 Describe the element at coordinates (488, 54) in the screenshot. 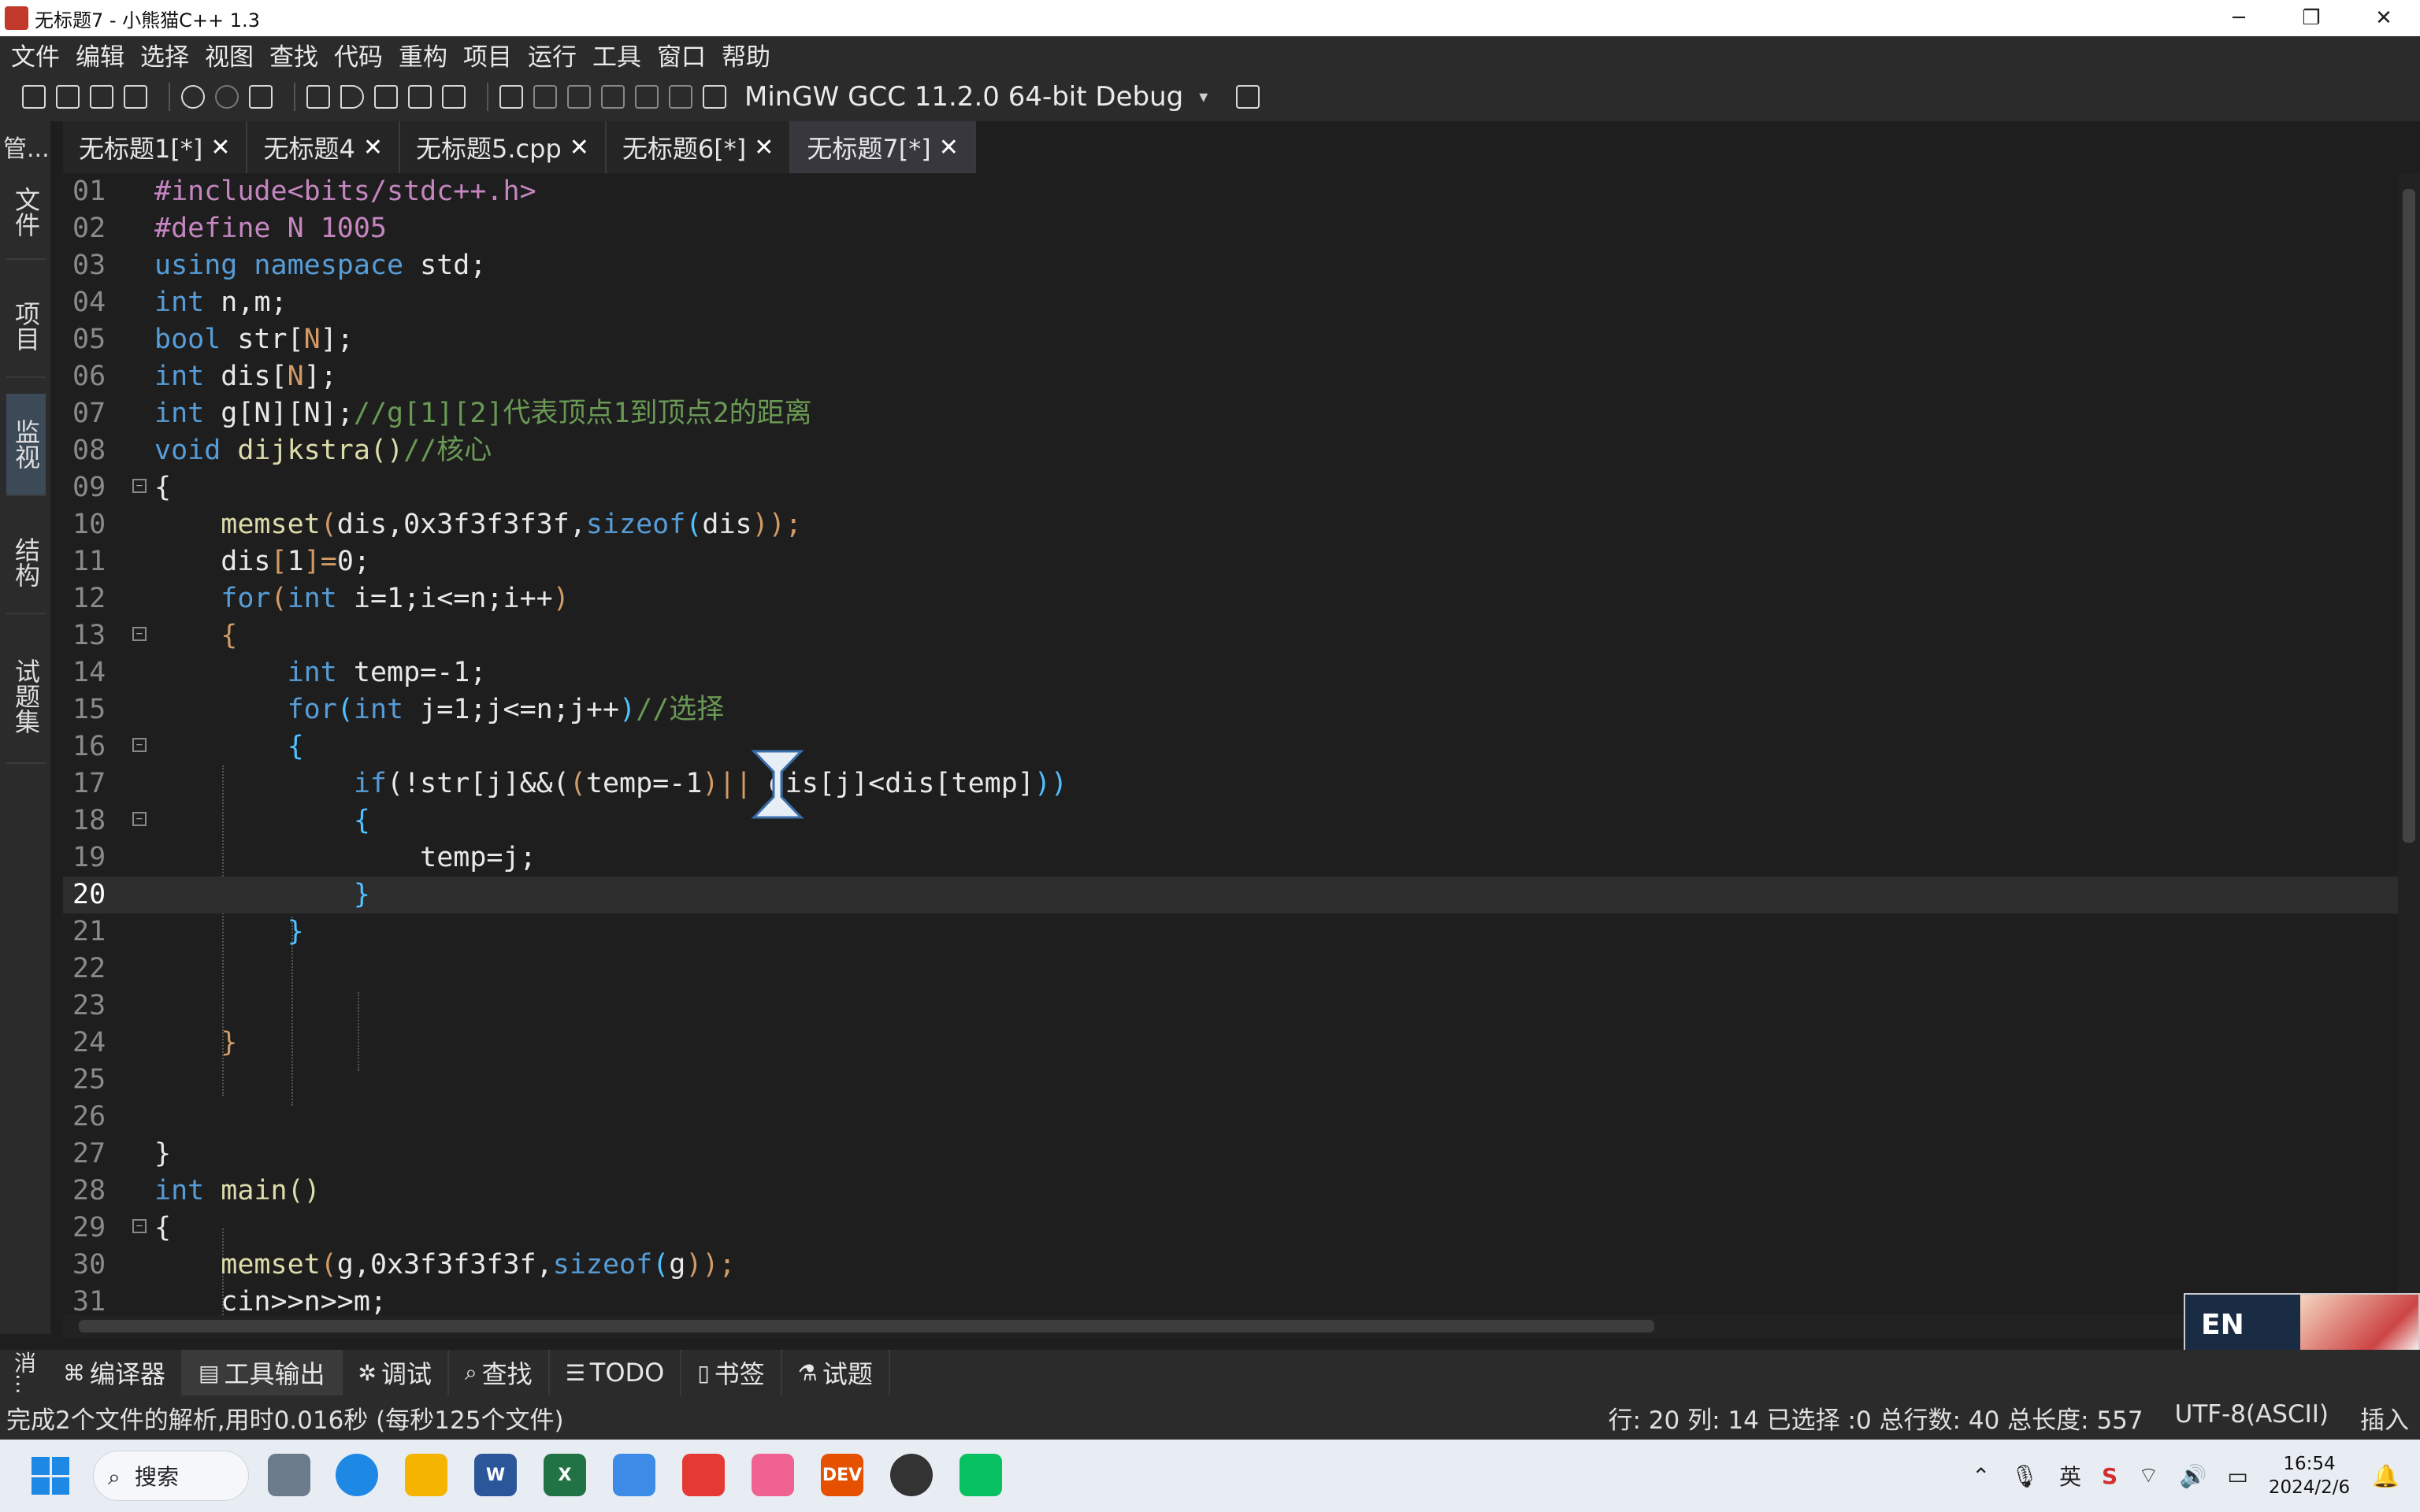

I see `menu-project: 项目` at that location.